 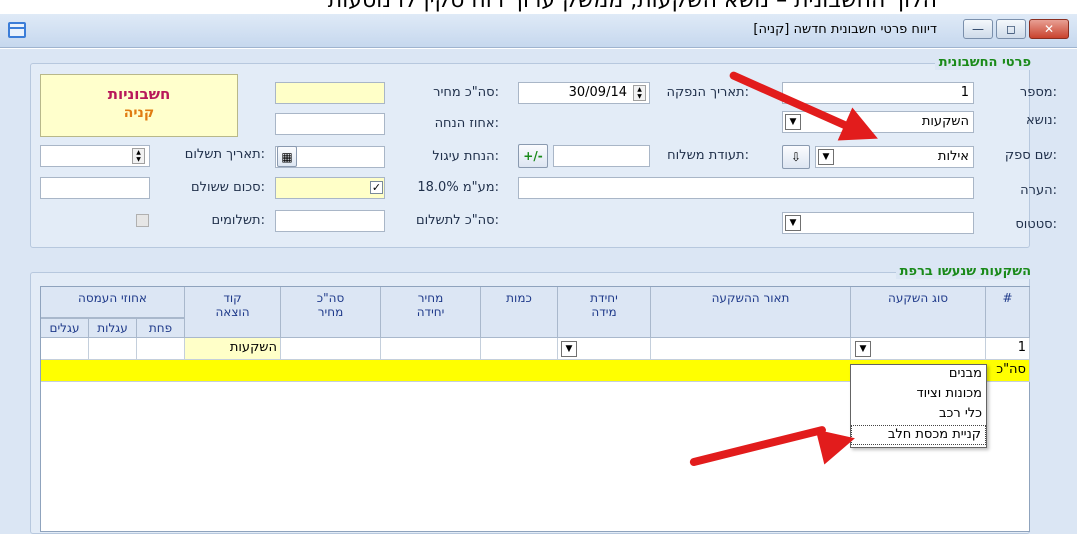 What do you see at coordinates (894, 157) in the screenshot?
I see `supplier-select: אילות` at bounding box center [894, 157].